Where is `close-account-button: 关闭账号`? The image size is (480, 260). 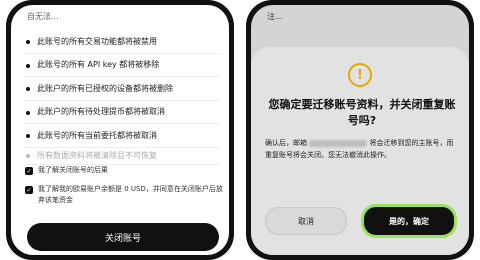
close-account-button: 关闭账号 is located at coordinates (123, 237).